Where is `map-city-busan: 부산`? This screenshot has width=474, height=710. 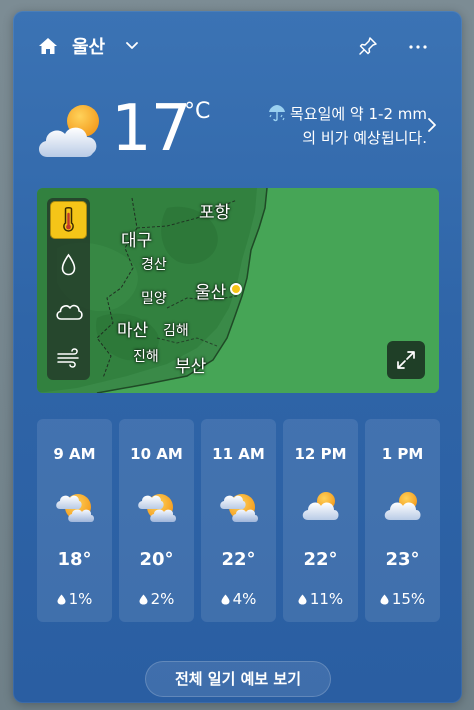
map-city-busan: 부산 is located at coordinates (191, 367).